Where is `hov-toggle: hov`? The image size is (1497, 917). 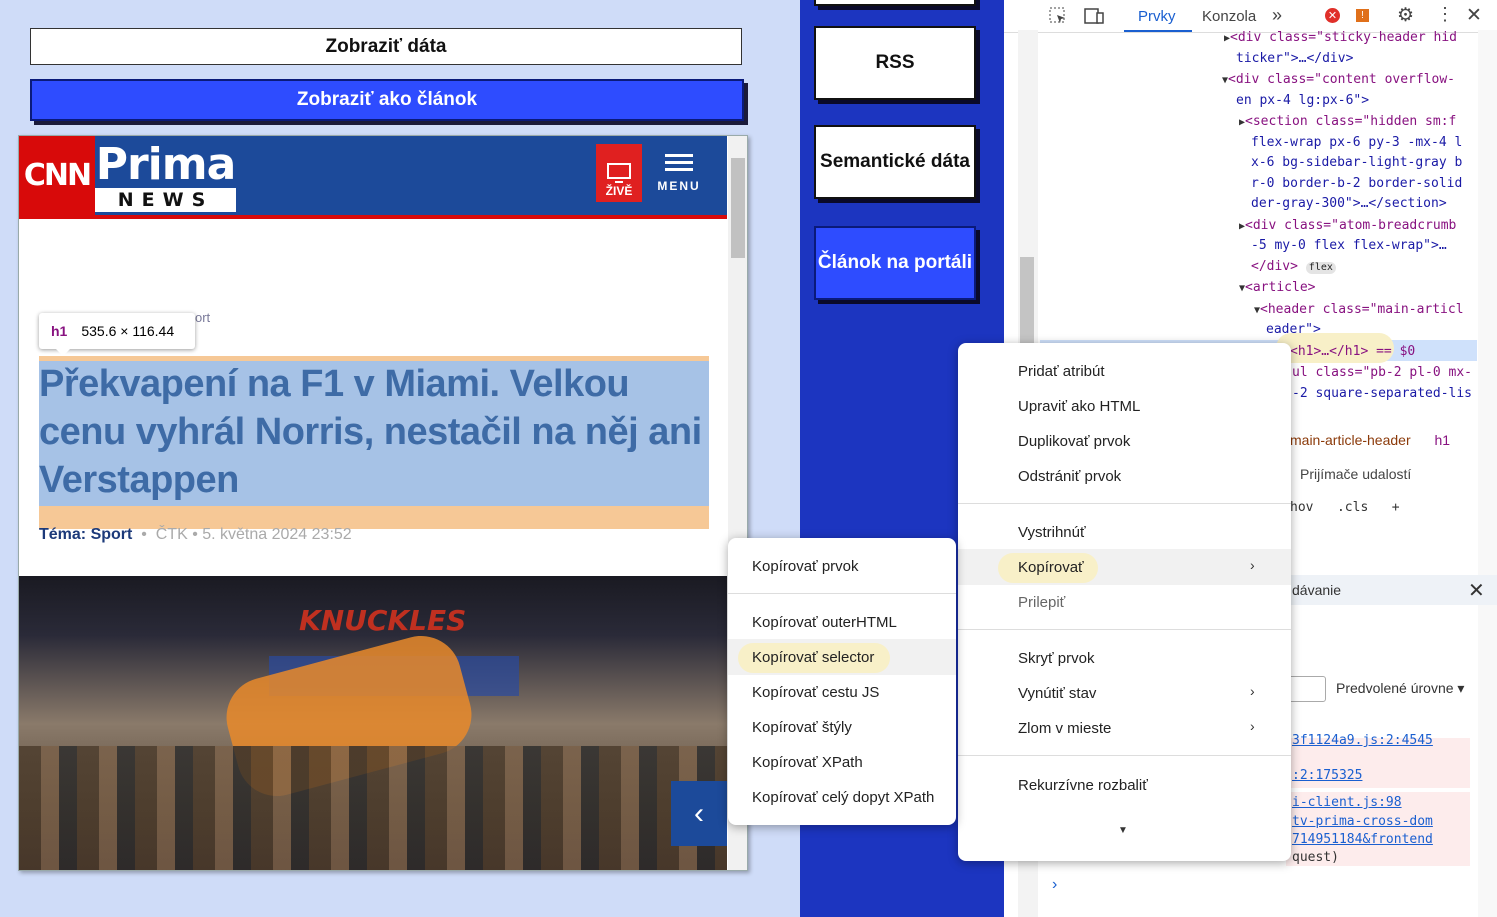 hov-toggle: hov is located at coordinates (1301, 507).